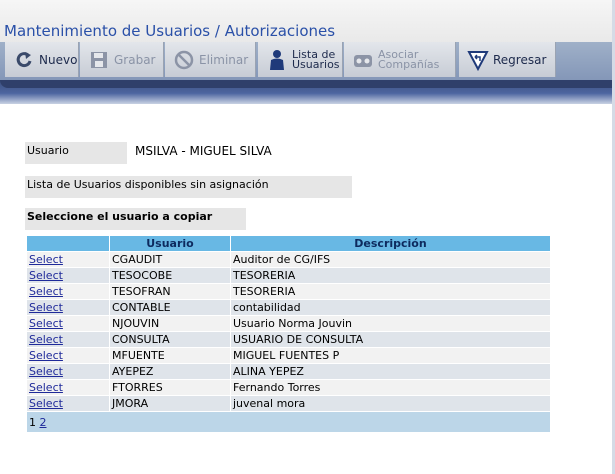 This screenshot has width=615, height=474. What do you see at coordinates (184, 60) in the screenshot?
I see `delete-icon` at bounding box center [184, 60].